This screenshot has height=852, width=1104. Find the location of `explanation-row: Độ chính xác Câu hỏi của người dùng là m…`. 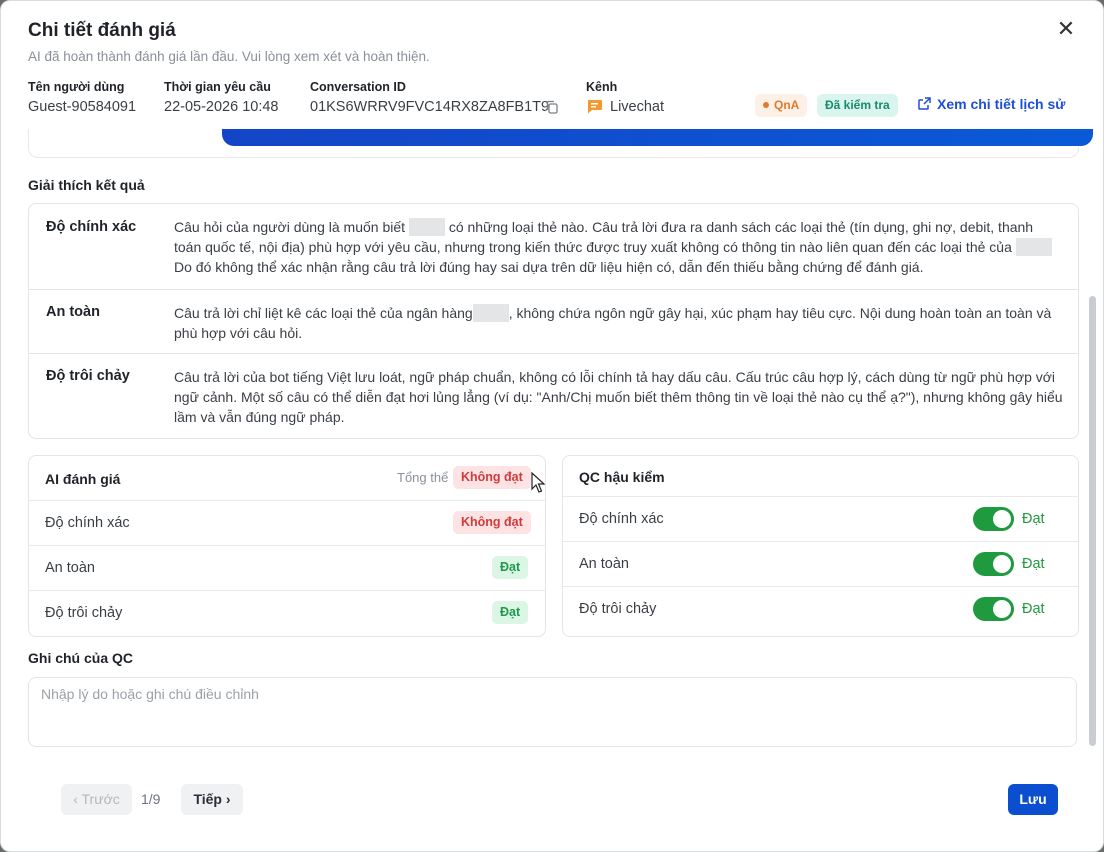

explanation-row: Độ chính xác Câu hỏi của người dùng là m… is located at coordinates (553, 246).